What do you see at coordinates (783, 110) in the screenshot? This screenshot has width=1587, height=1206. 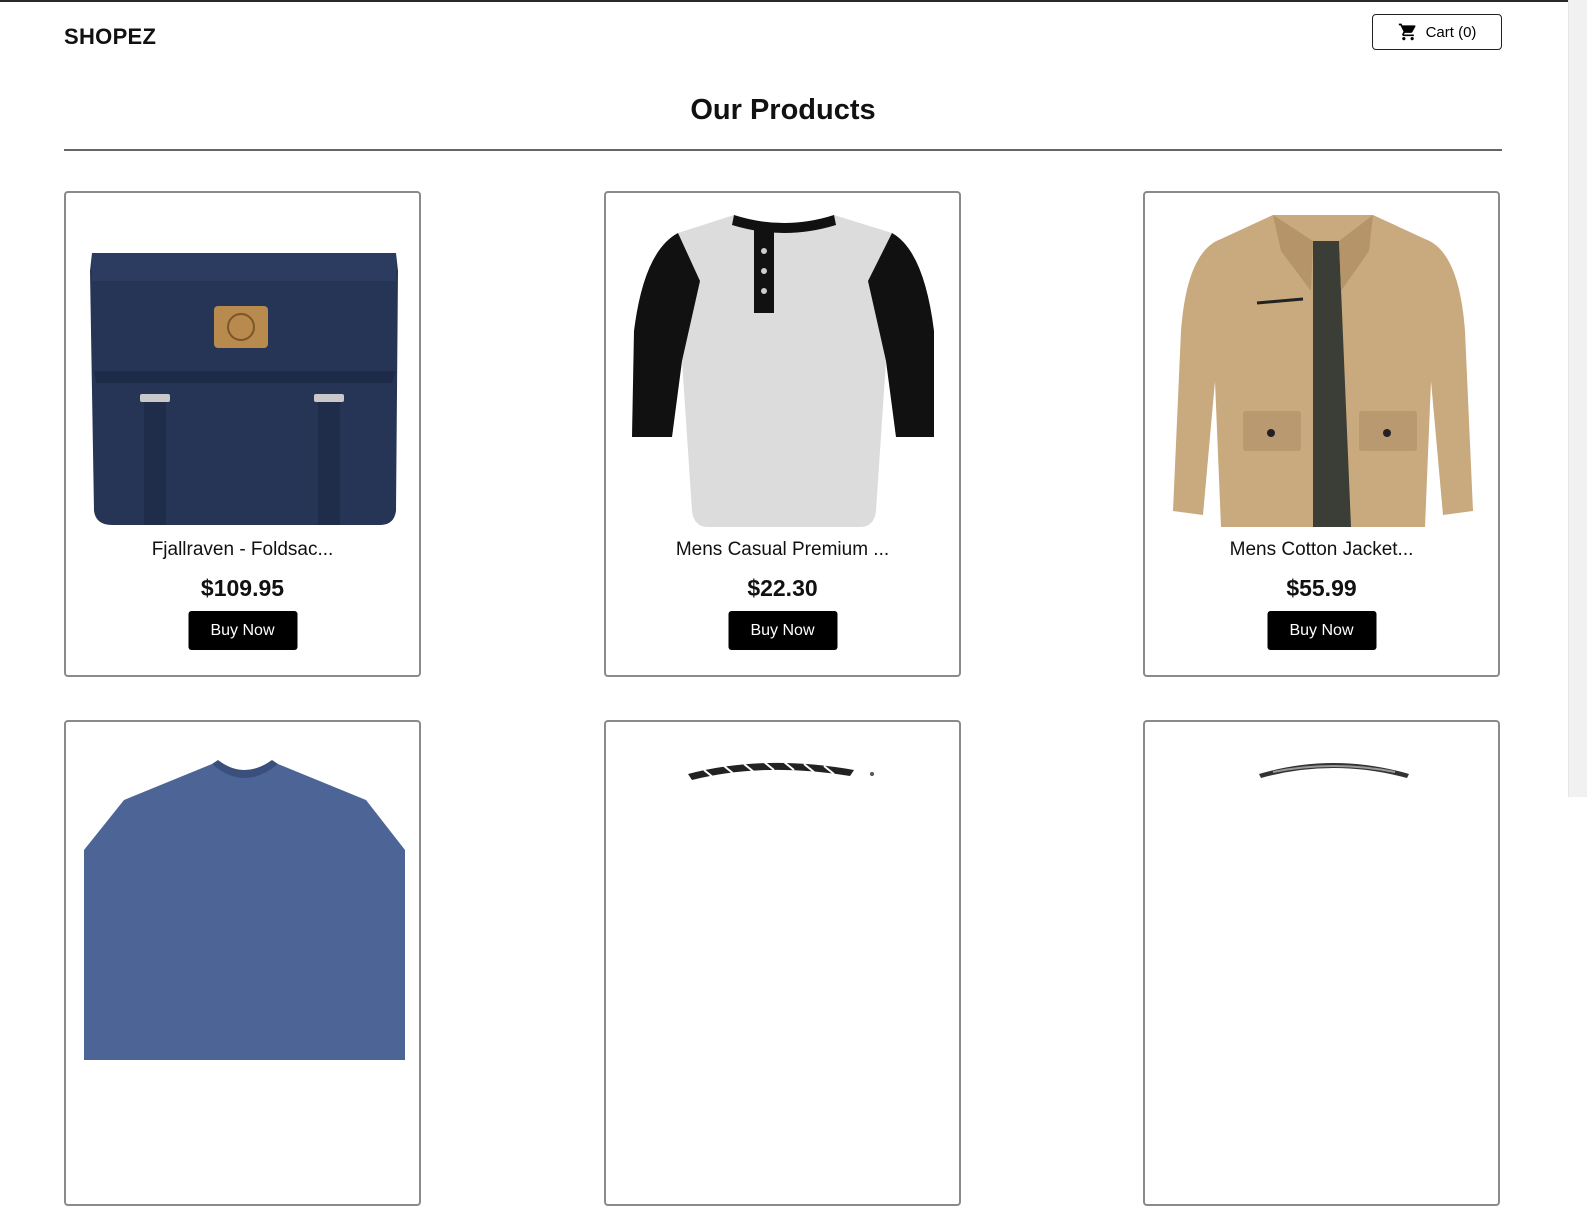 I see `page-title: Our Products` at bounding box center [783, 110].